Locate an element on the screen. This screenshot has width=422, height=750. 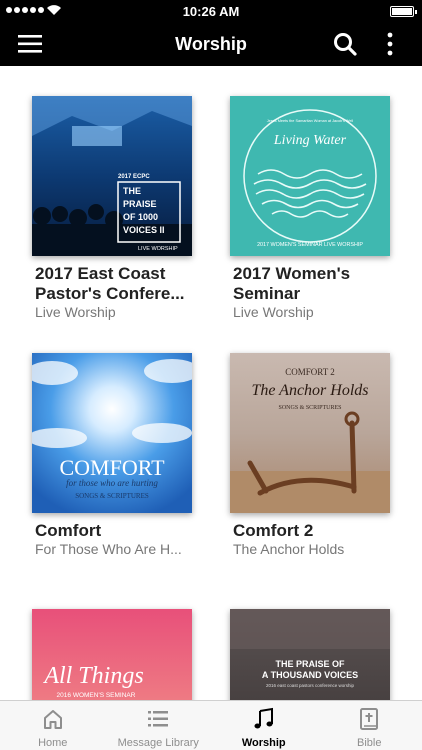
status-time: 10:26 AM is located at coordinates (211, 11).